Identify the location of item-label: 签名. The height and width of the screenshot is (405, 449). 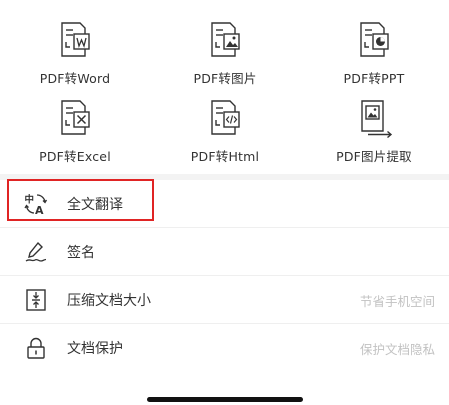
(81, 253).